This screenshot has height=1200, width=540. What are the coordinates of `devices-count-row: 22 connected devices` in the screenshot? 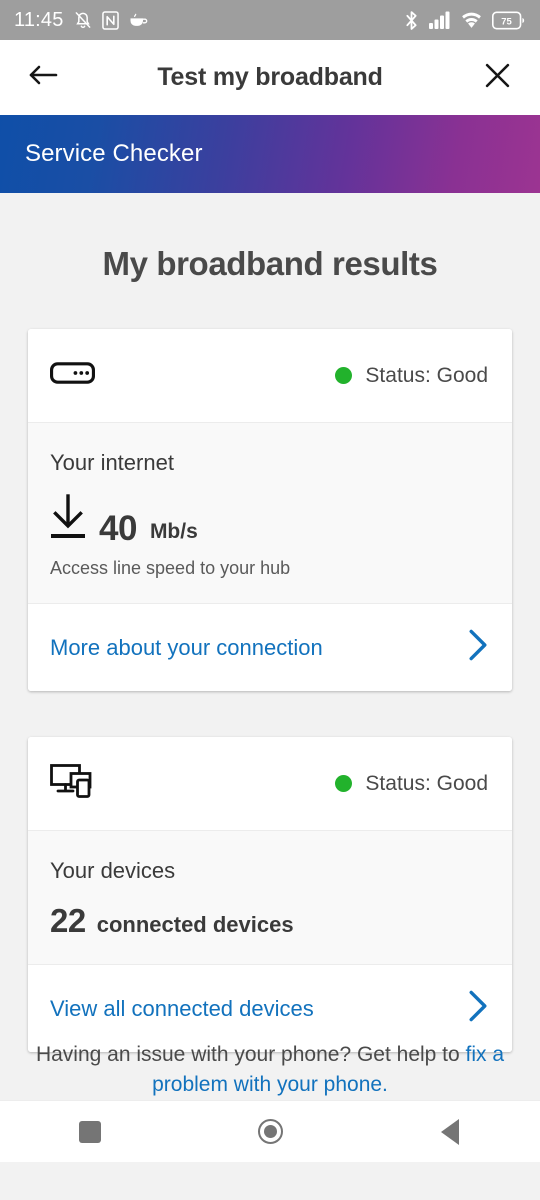 It's located at (270, 921).